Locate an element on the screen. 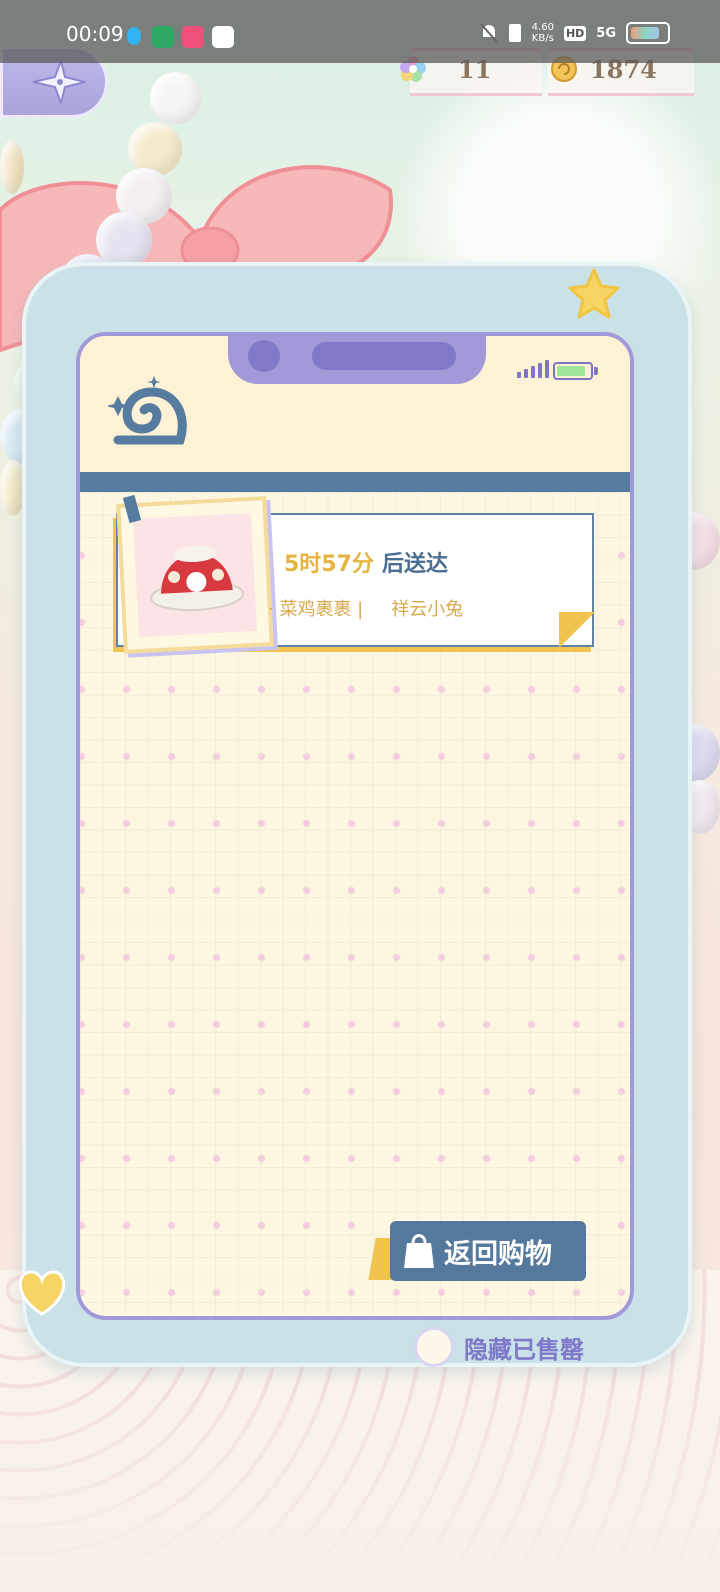  app-icon-green is located at coordinates (163, 37).